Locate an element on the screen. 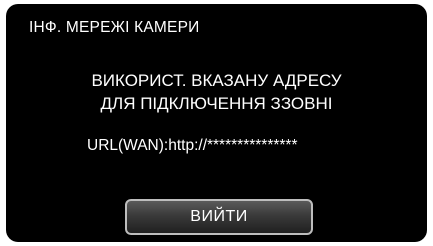 Image resolution: width=433 pixels, height=246 pixels. screen-title: ІНФ. МЕРЕЖІ КАМЕРИ is located at coordinates (114, 27).